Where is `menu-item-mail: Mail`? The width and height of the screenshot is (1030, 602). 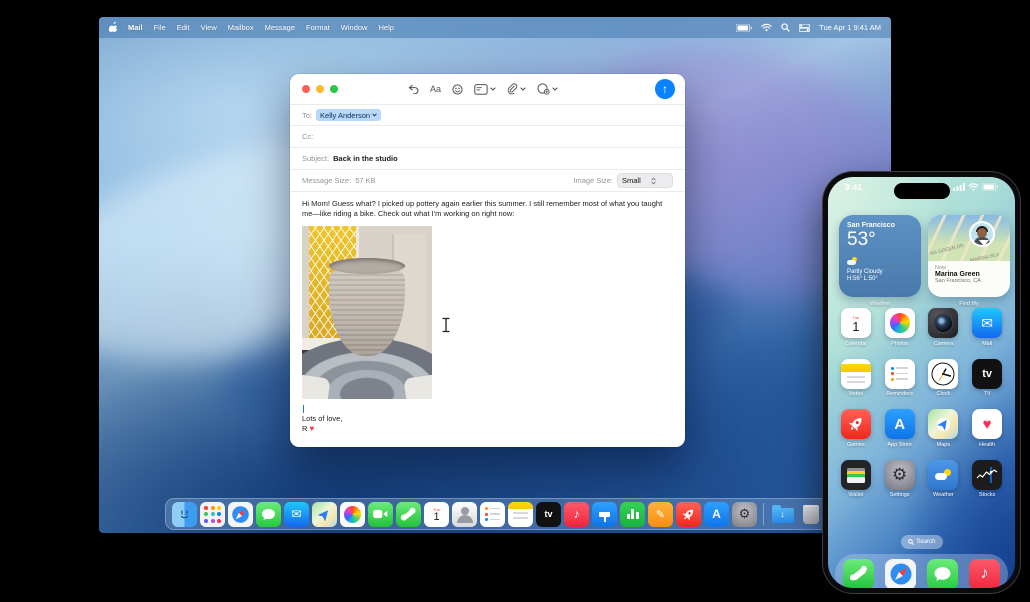 menu-item-mail: Mail is located at coordinates (135, 27).